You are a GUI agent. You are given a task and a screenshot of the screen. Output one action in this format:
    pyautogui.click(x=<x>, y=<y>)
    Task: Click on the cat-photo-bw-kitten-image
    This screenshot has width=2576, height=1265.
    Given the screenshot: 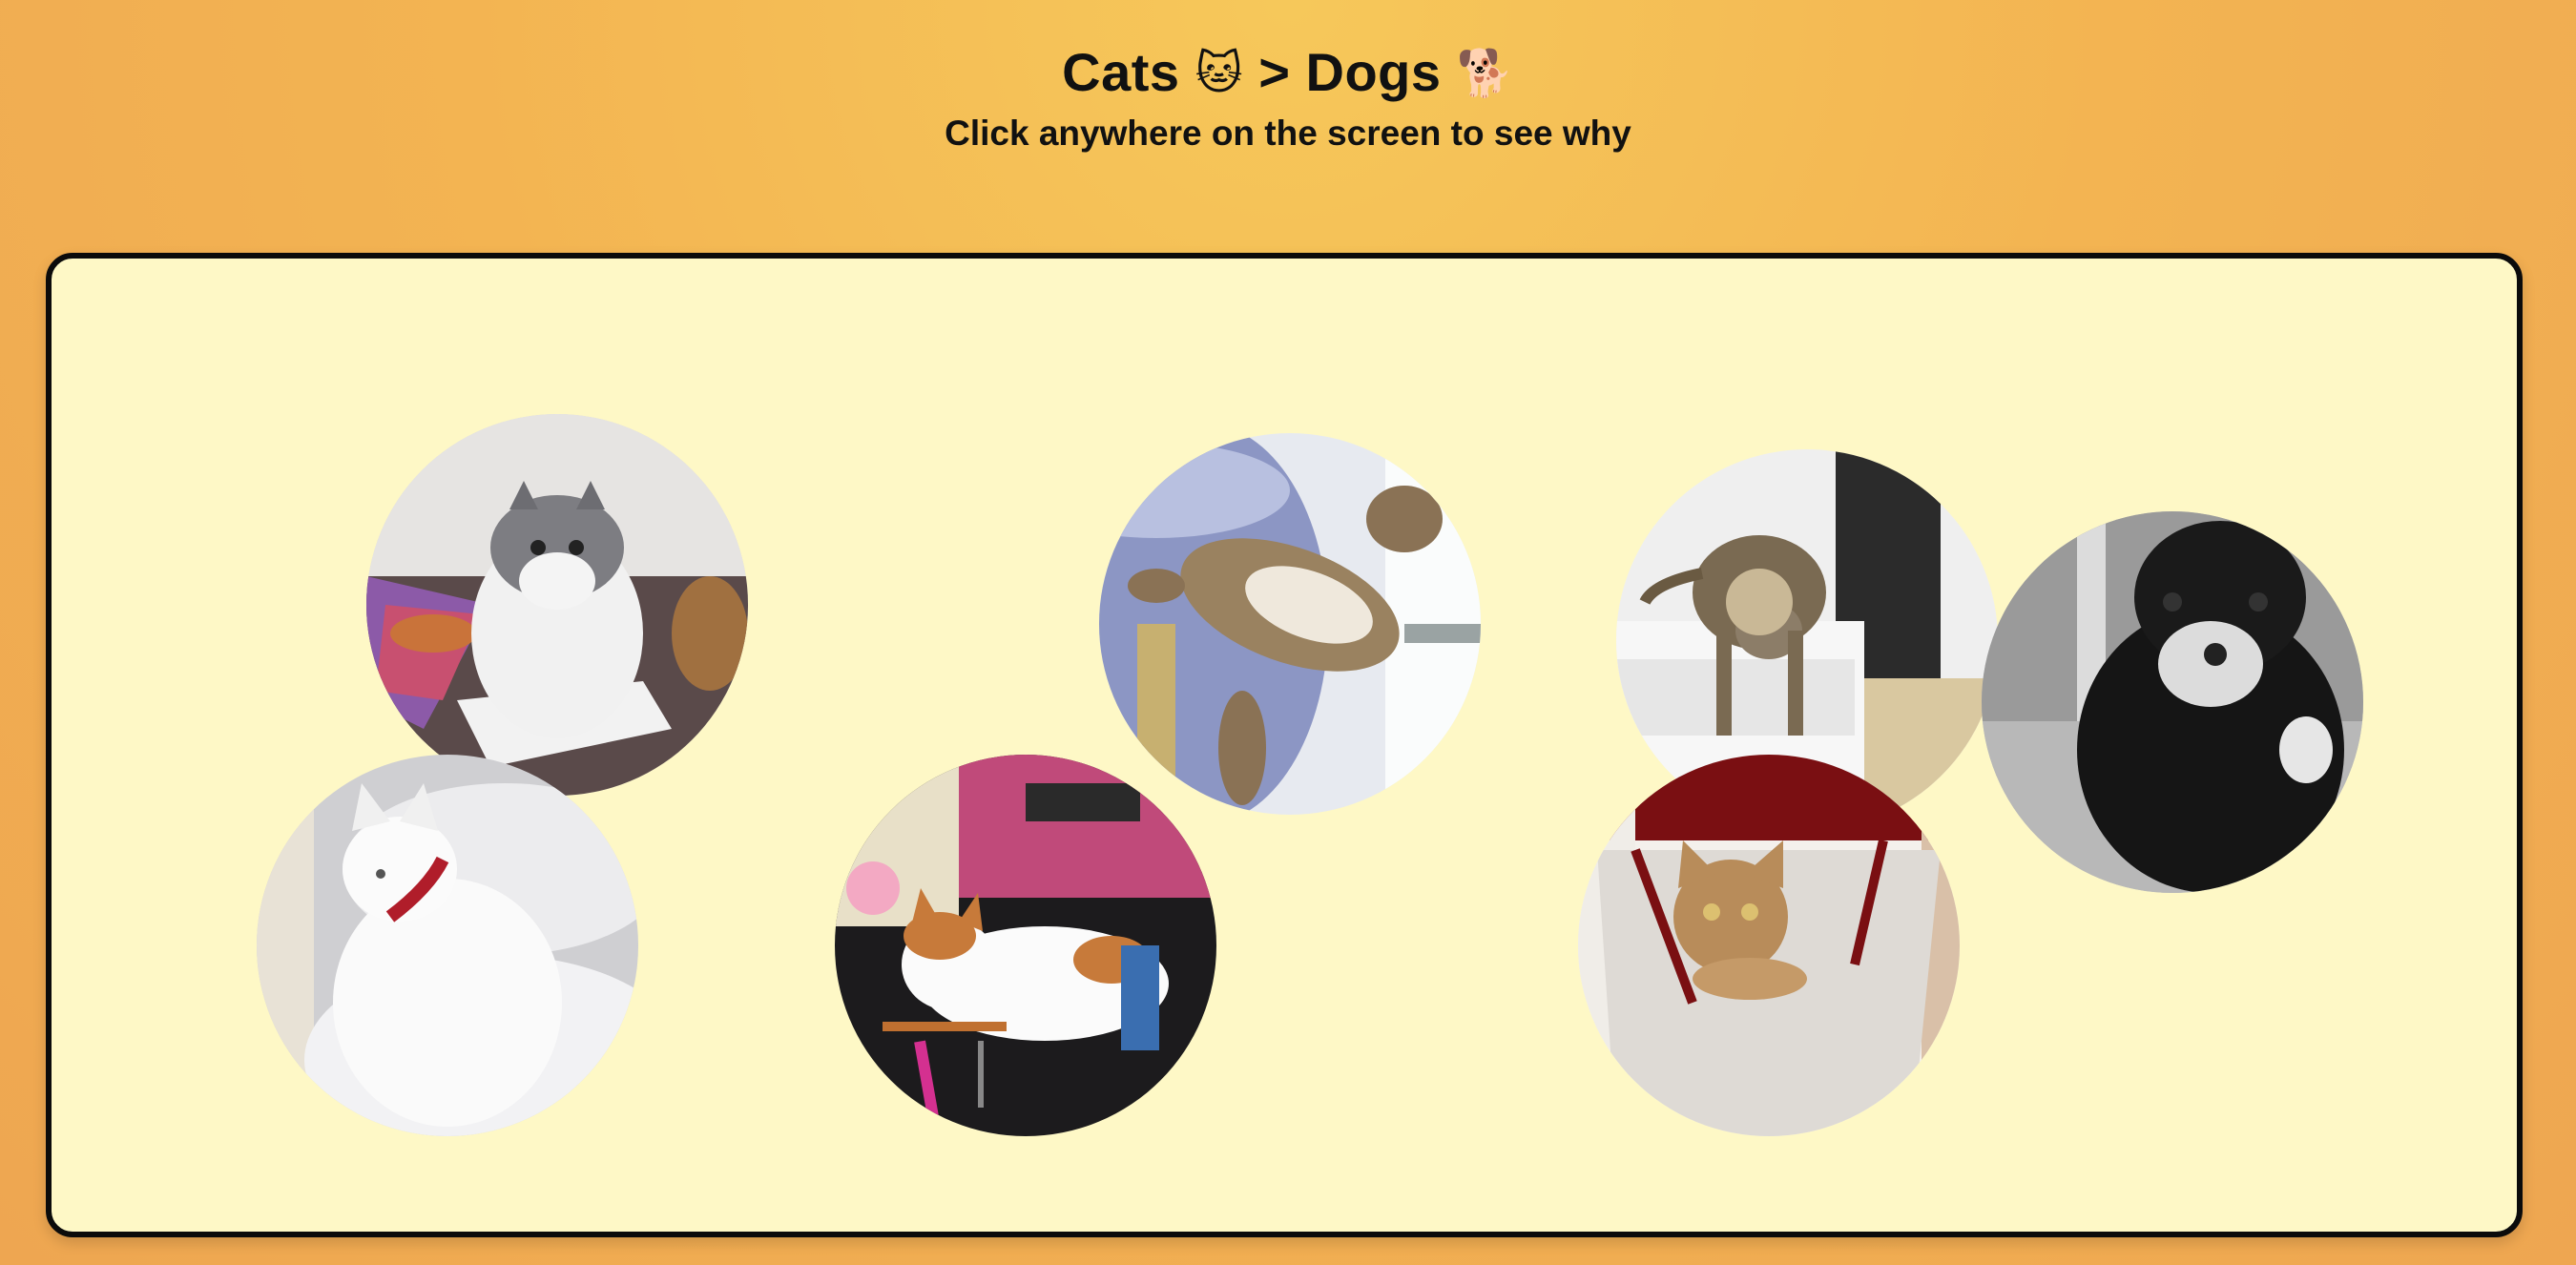 What is the action you would take?
    pyautogui.click(x=2172, y=702)
    